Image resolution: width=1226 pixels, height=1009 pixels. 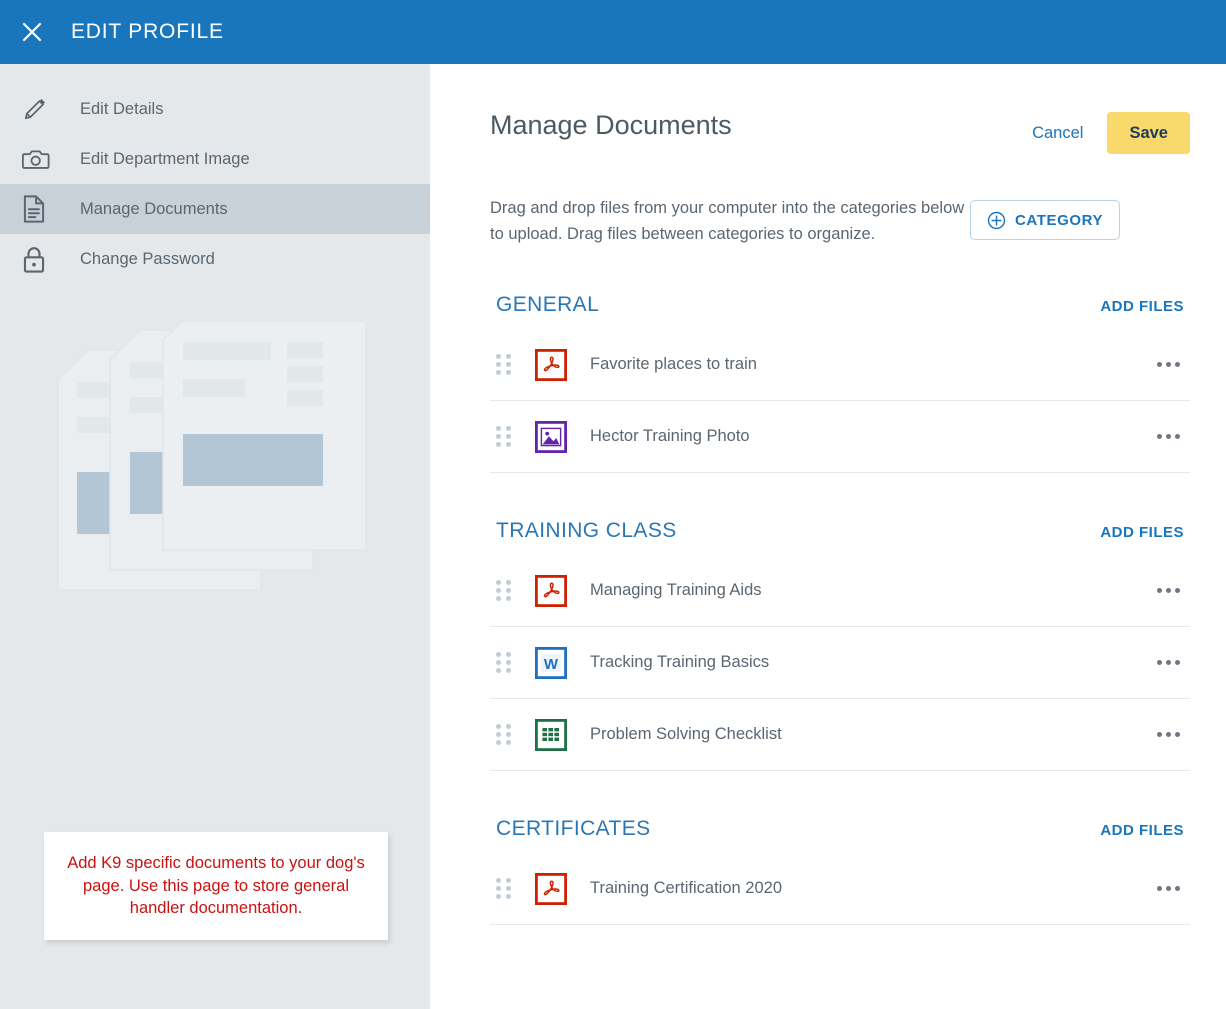 I want to click on table-row: W Tracking Training Basics, so click(x=840, y=663).